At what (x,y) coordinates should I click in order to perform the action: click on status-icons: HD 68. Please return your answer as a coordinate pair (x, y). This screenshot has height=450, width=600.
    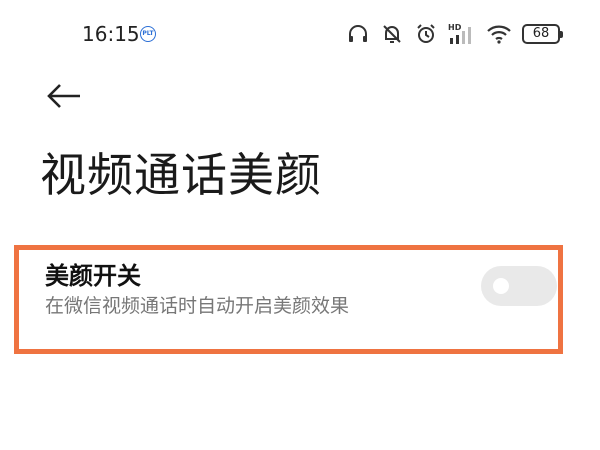
    Looking at the image, I should click on (454, 34).